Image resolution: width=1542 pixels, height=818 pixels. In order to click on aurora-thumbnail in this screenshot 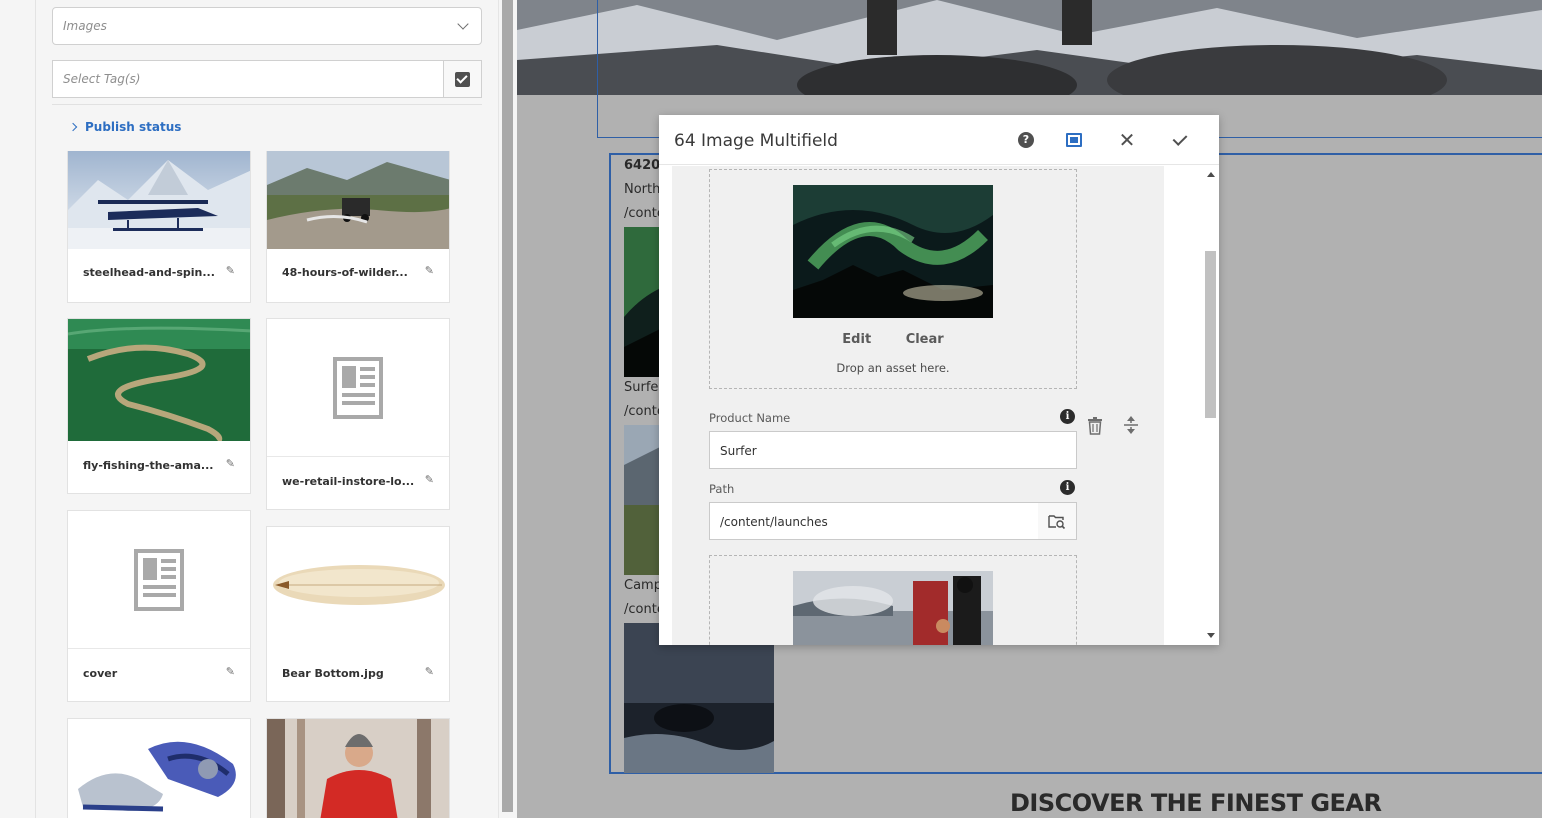, I will do `click(893, 251)`.